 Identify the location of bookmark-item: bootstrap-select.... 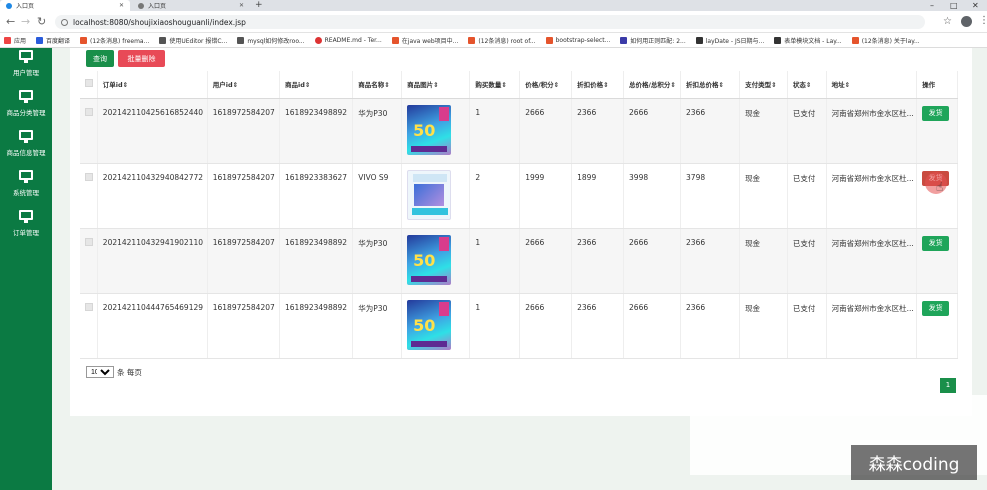
(577, 40).